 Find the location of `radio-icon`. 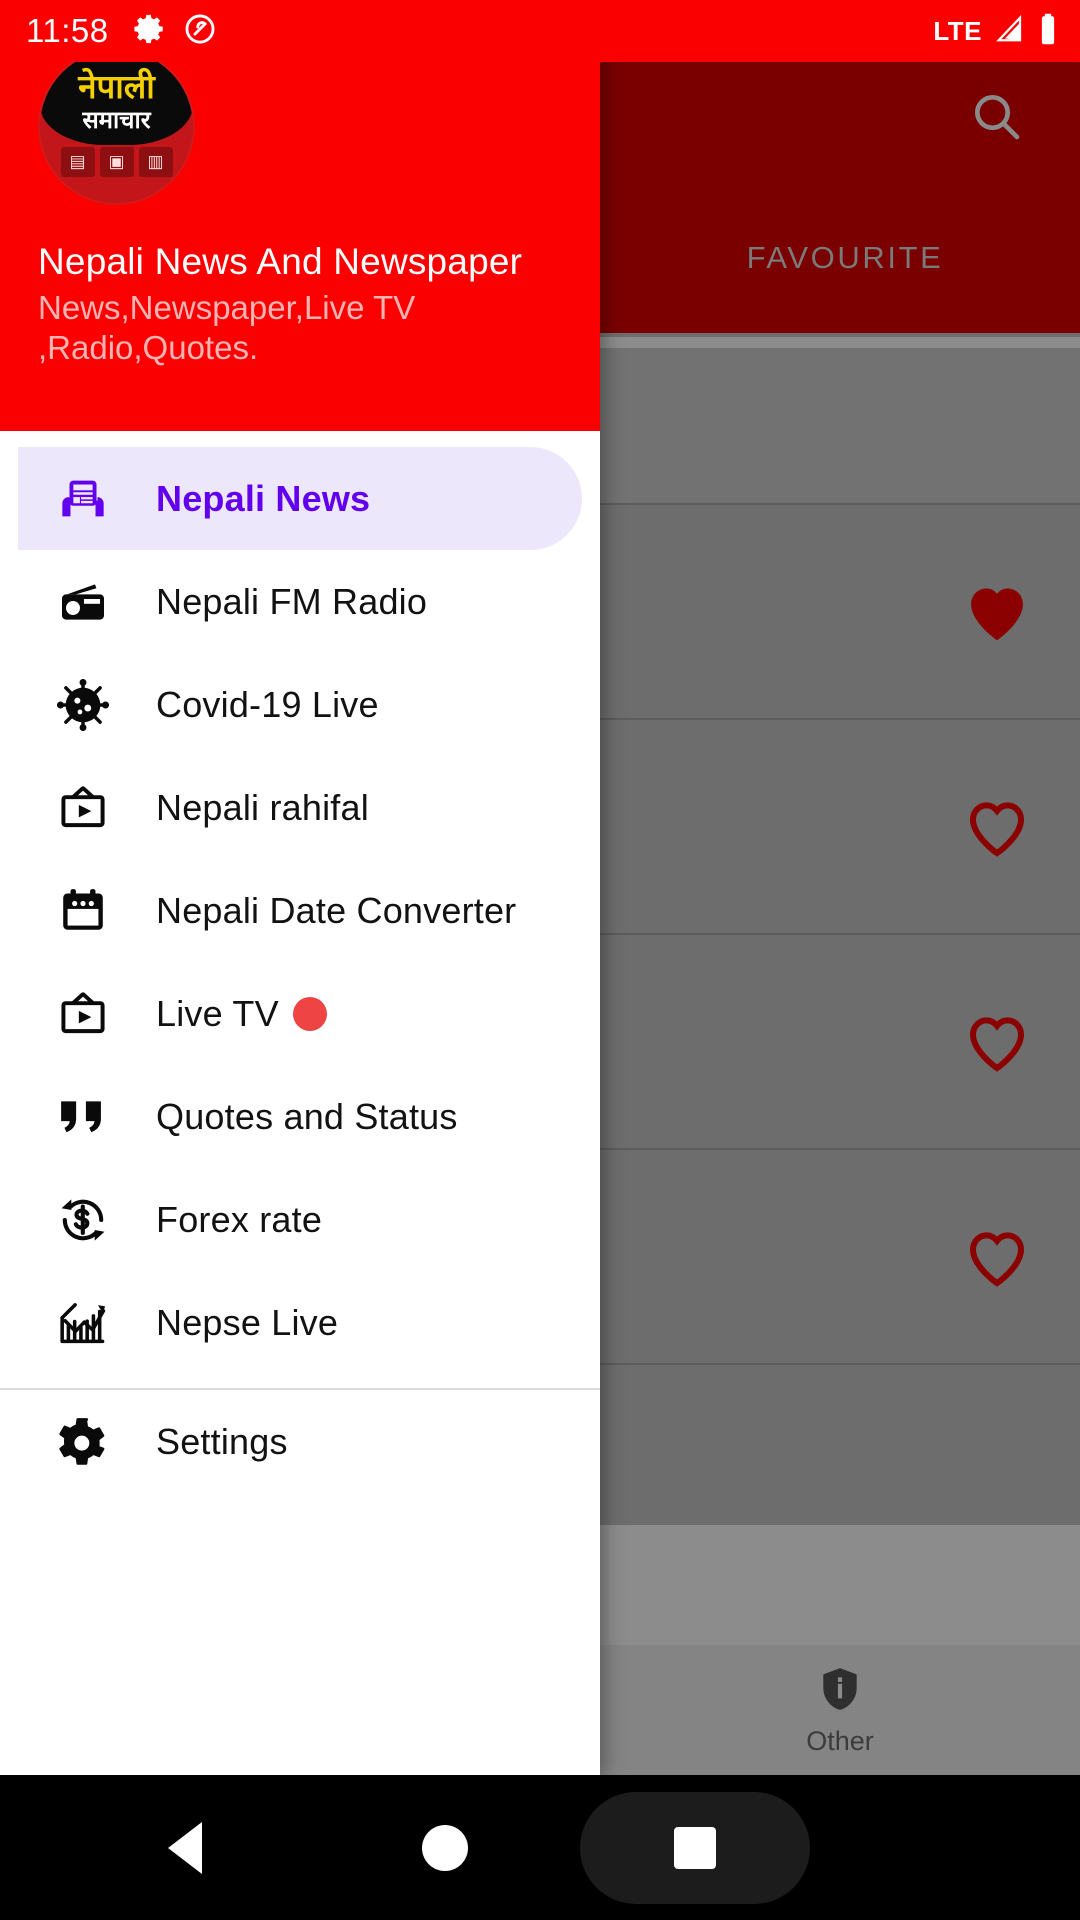

radio-icon is located at coordinates (83, 602).